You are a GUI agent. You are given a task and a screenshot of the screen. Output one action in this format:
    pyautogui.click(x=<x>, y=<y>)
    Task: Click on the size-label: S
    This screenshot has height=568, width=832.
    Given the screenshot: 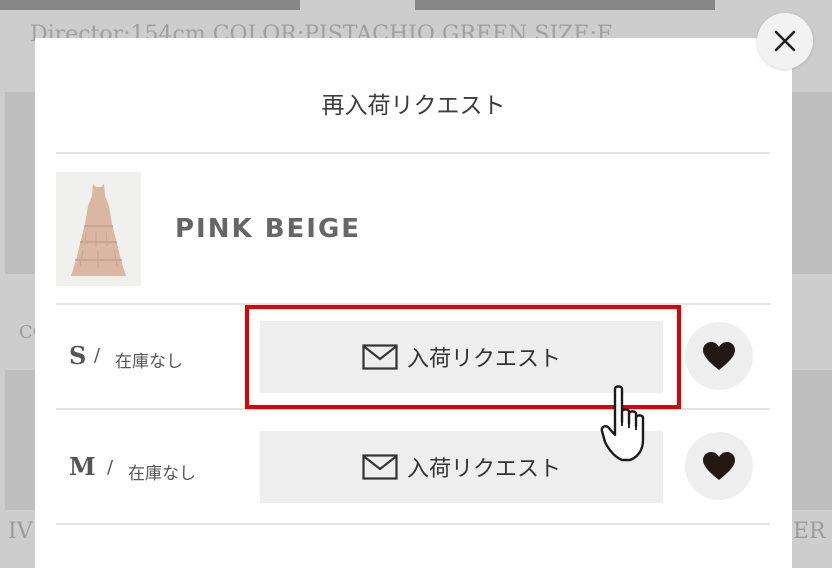 What is the action you would take?
    pyautogui.click(x=78, y=355)
    